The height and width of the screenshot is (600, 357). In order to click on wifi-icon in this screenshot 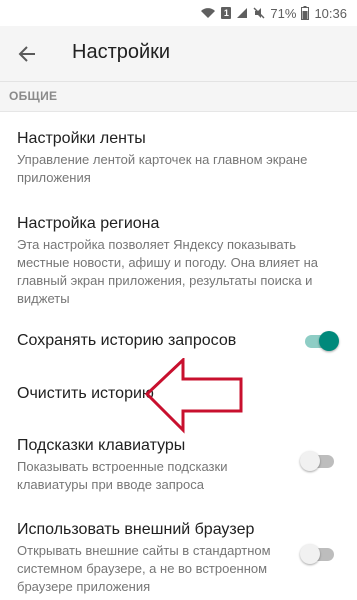, I will do `click(208, 13)`.